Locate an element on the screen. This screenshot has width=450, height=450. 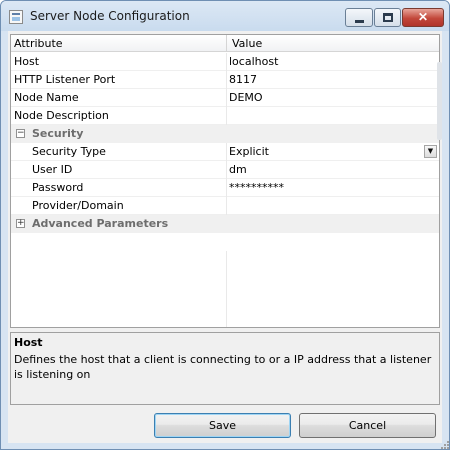
grid-header: Attribute Value is located at coordinates (225, 43).